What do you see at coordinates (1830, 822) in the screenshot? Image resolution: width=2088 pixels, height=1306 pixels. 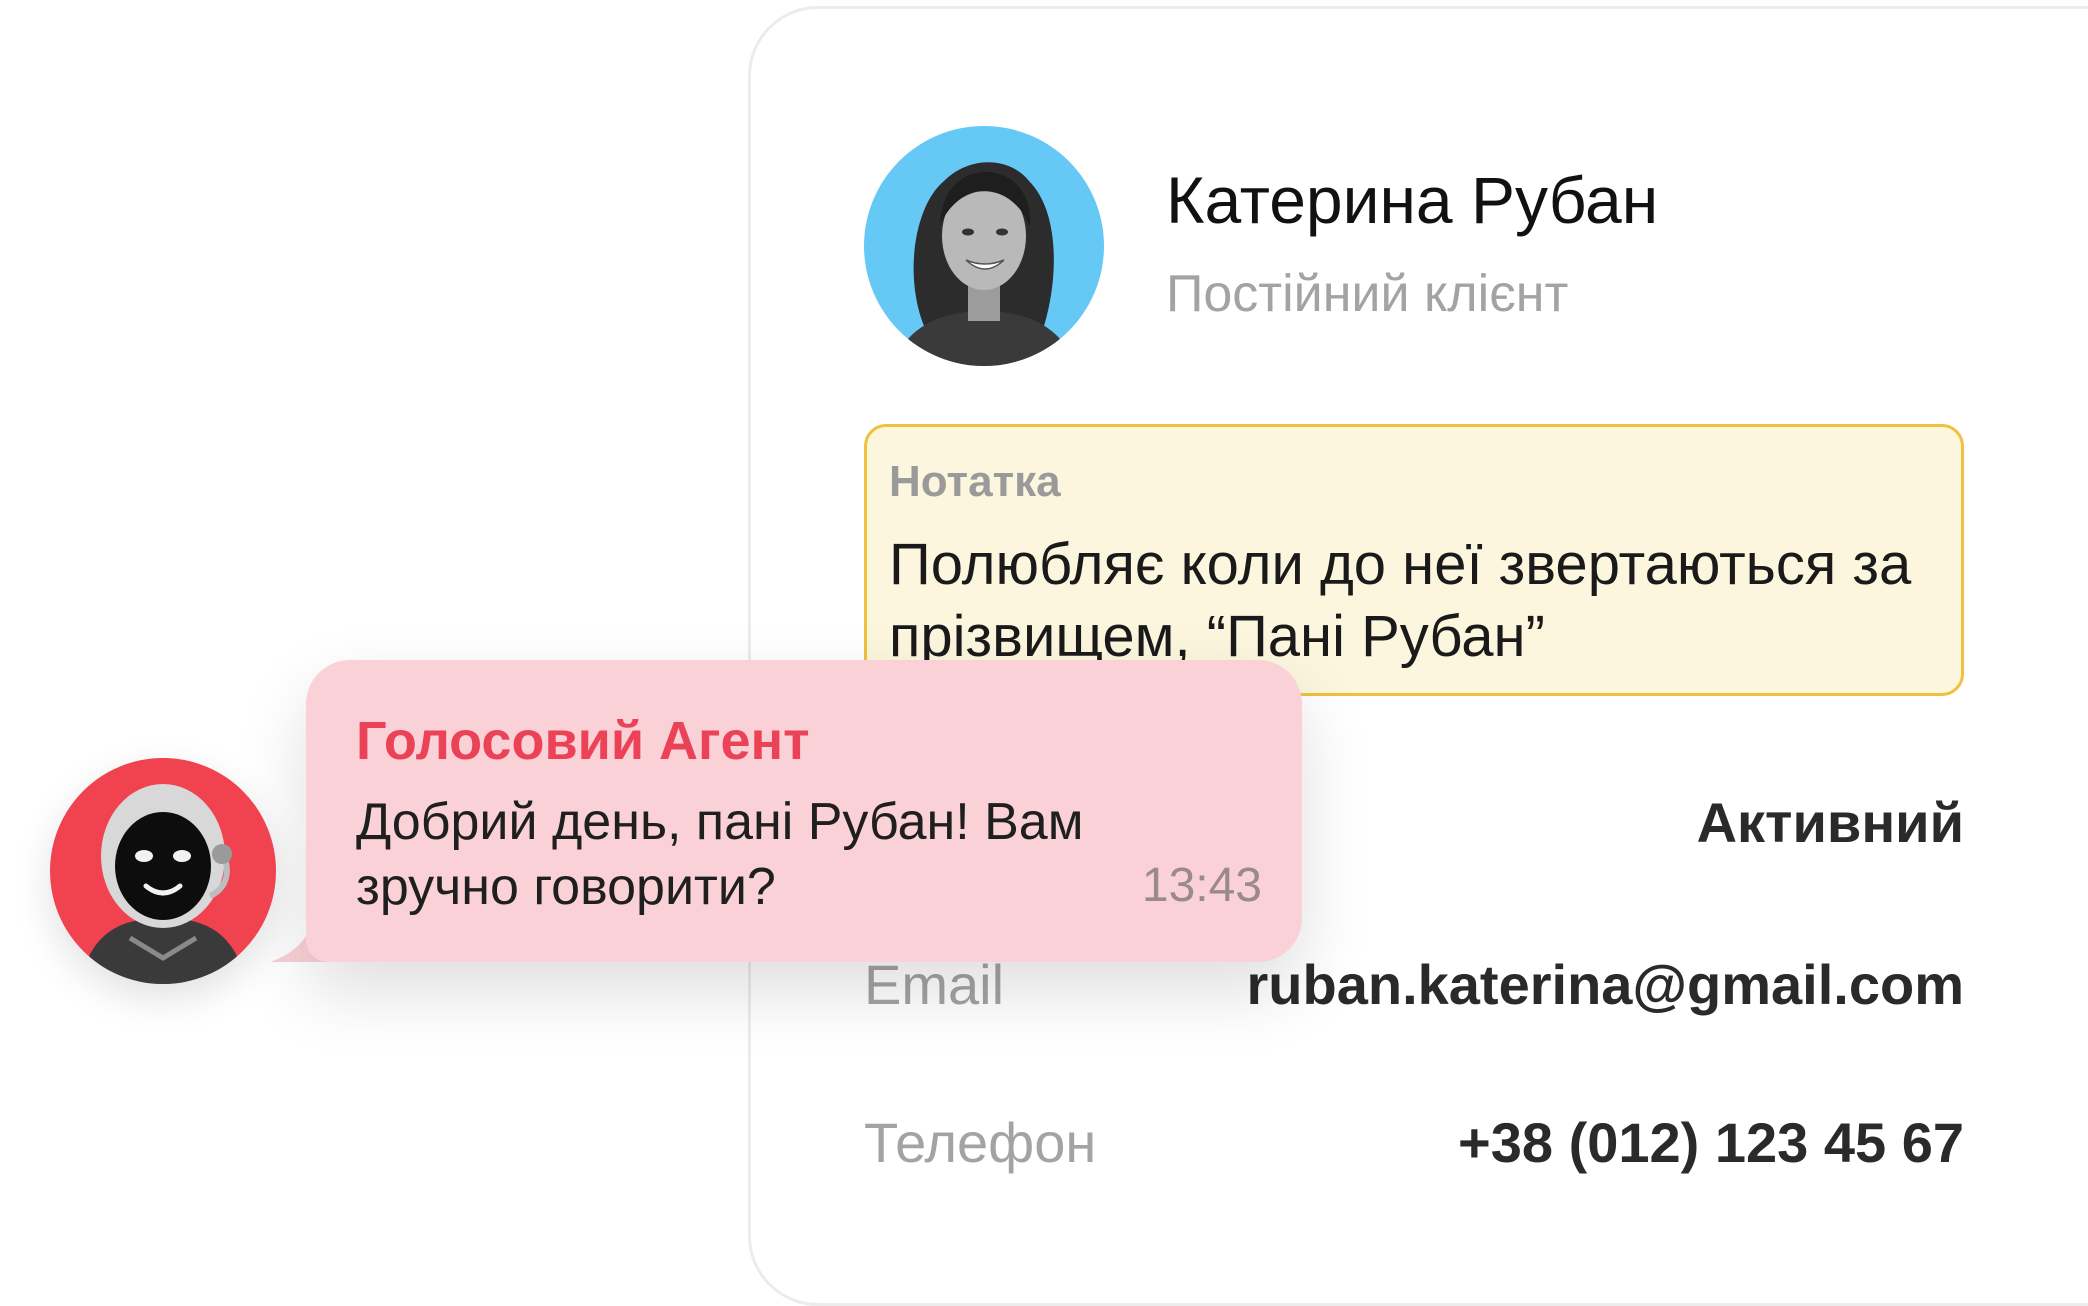 I see `status-value: Активний` at bounding box center [1830, 822].